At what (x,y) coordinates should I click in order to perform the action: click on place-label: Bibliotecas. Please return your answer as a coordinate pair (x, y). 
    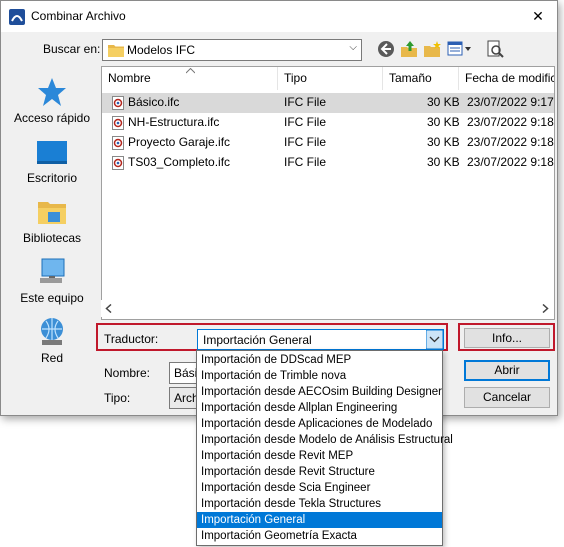
    Looking at the image, I should click on (52, 238).